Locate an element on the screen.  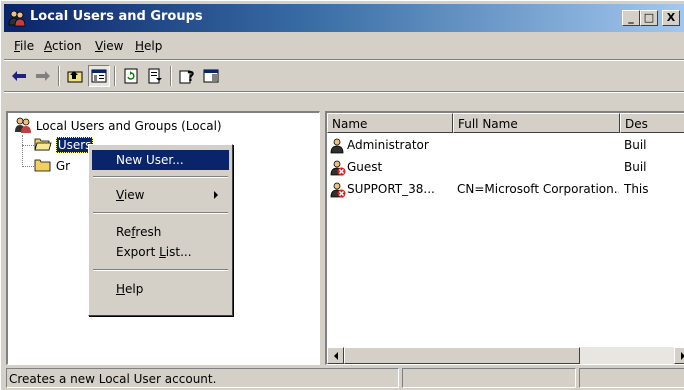
export-list-button is located at coordinates (155, 76).